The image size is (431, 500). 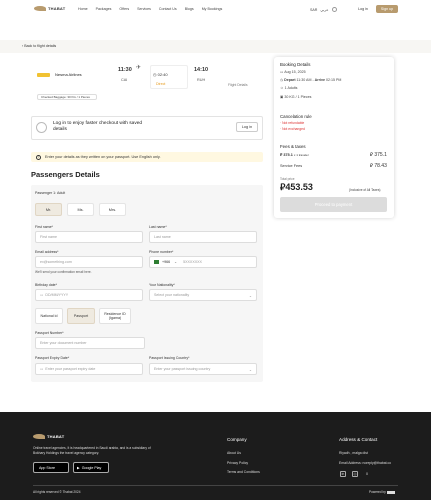 What do you see at coordinates (89, 295) in the screenshot?
I see `birthday-field: ▭ DD/MM/YYYY` at bounding box center [89, 295].